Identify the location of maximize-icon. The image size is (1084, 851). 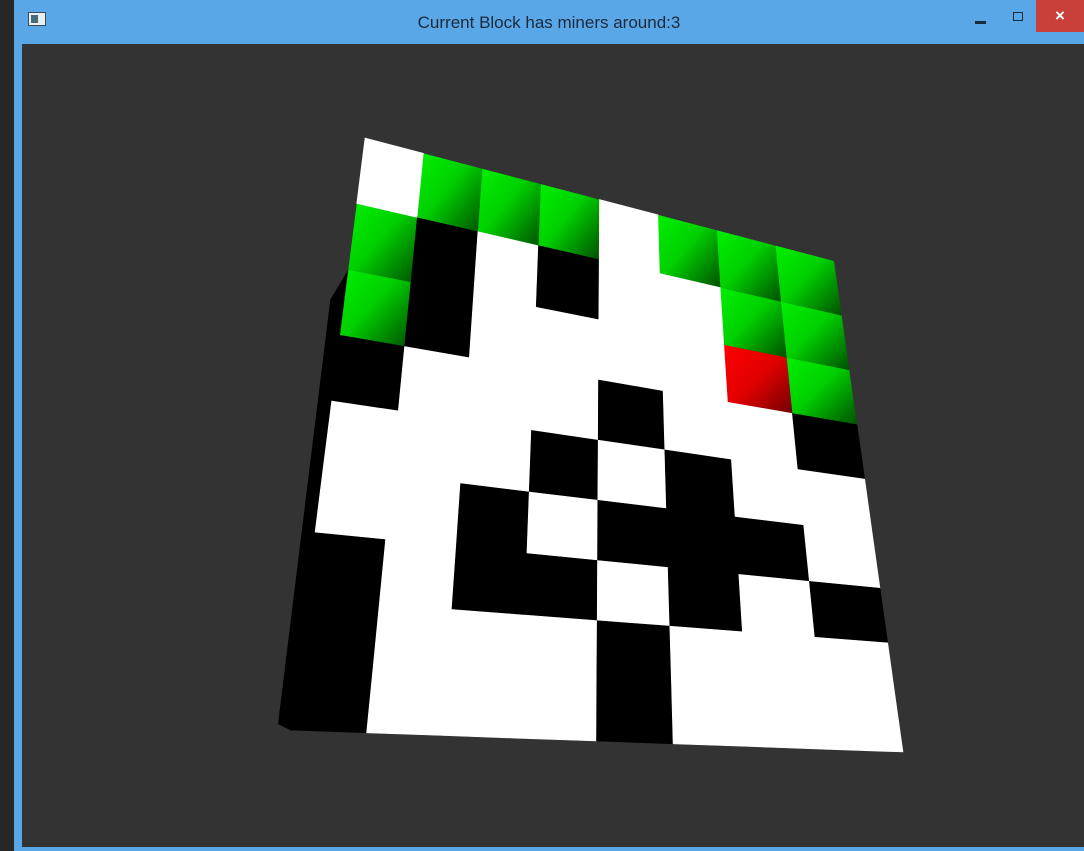
(1018, 16).